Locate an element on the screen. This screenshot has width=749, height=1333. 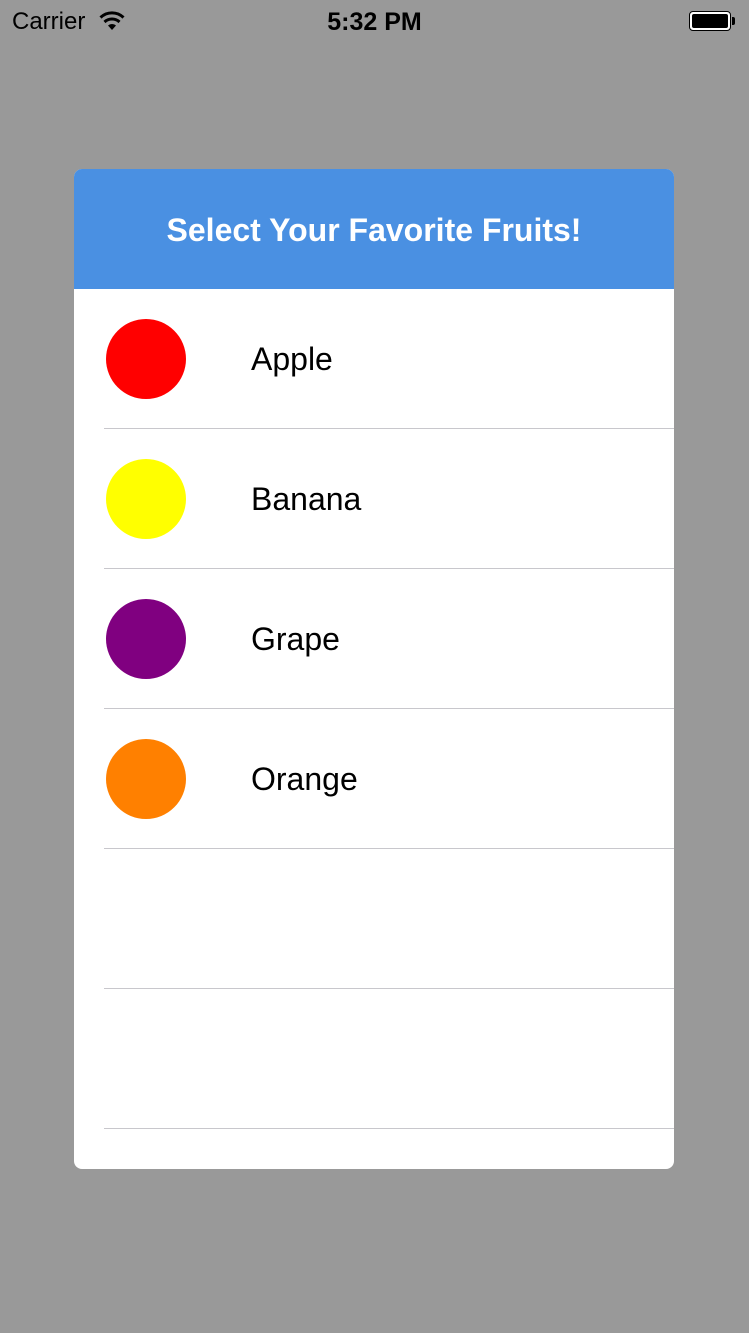
clock: 5:32 PM is located at coordinates (374, 22).